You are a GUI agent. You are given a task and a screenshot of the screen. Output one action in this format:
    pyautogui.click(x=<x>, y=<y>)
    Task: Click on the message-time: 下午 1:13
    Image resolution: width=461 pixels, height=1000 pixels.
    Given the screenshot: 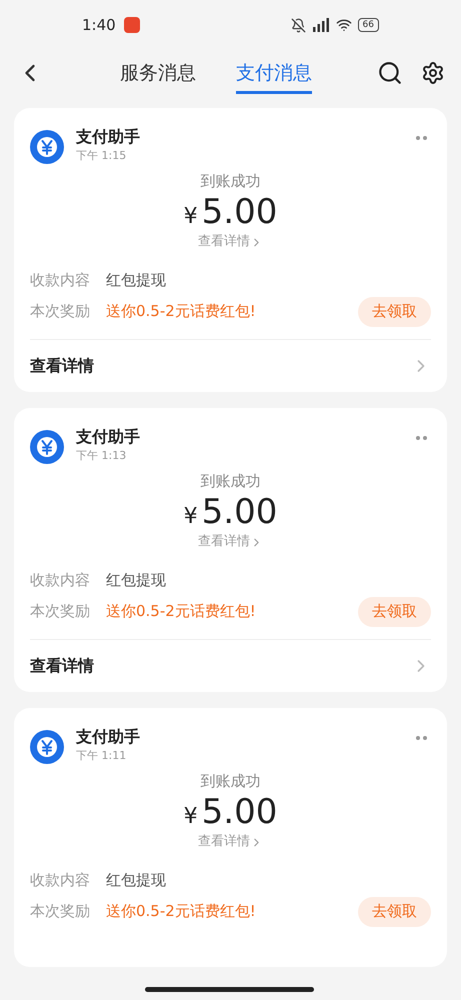 What is the action you would take?
    pyautogui.click(x=102, y=456)
    